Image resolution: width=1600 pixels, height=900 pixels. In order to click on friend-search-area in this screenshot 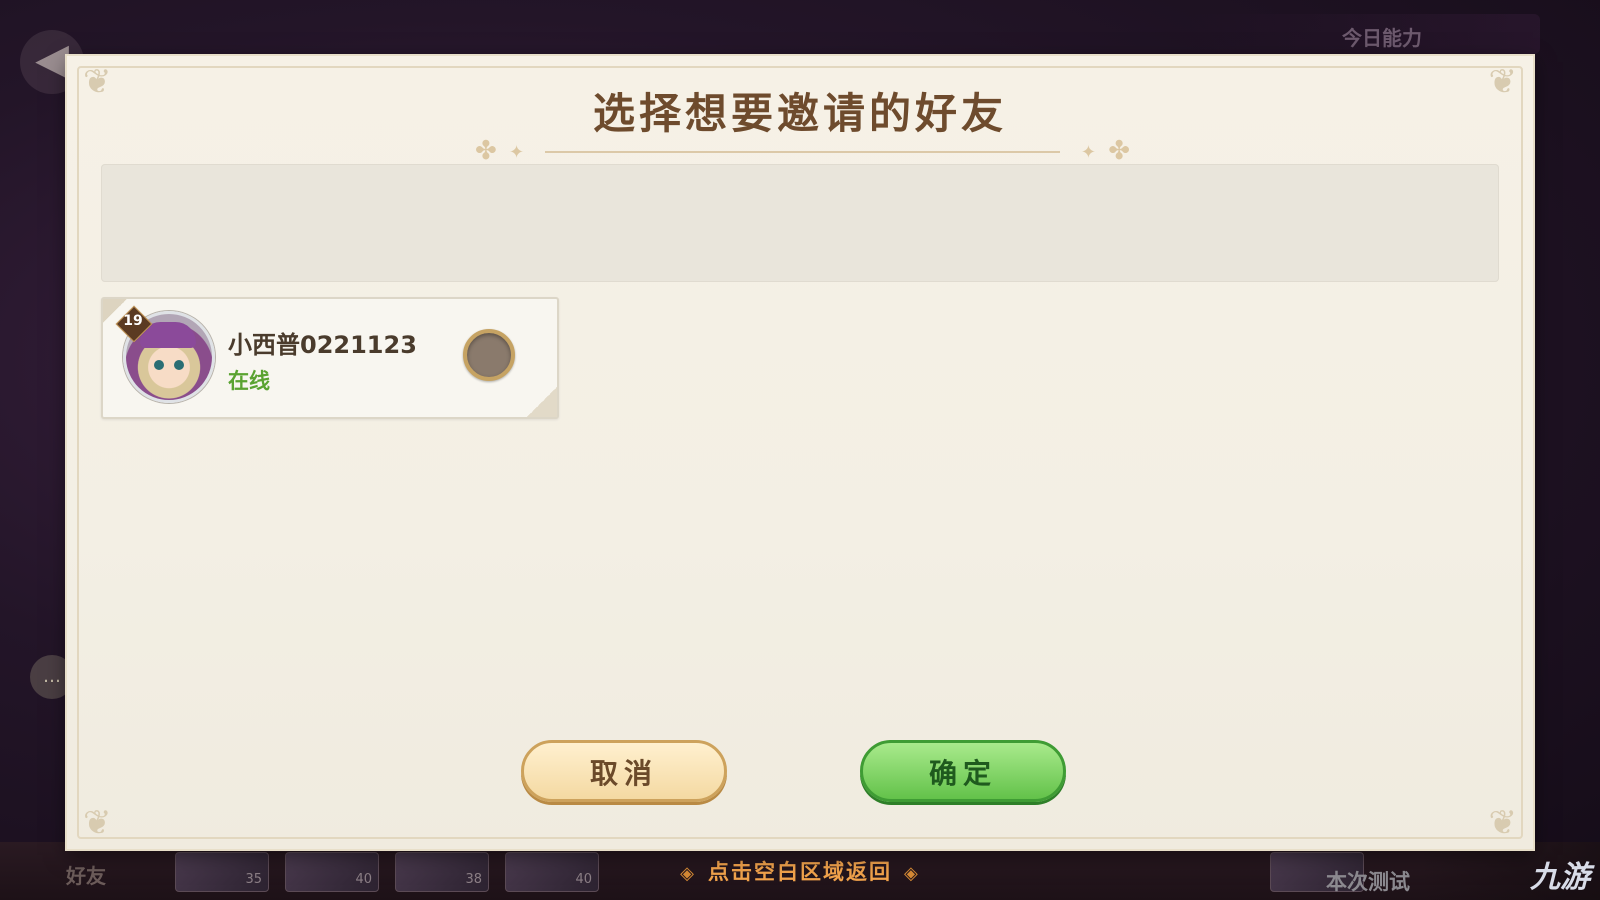, I will do `click(800, 223)`.